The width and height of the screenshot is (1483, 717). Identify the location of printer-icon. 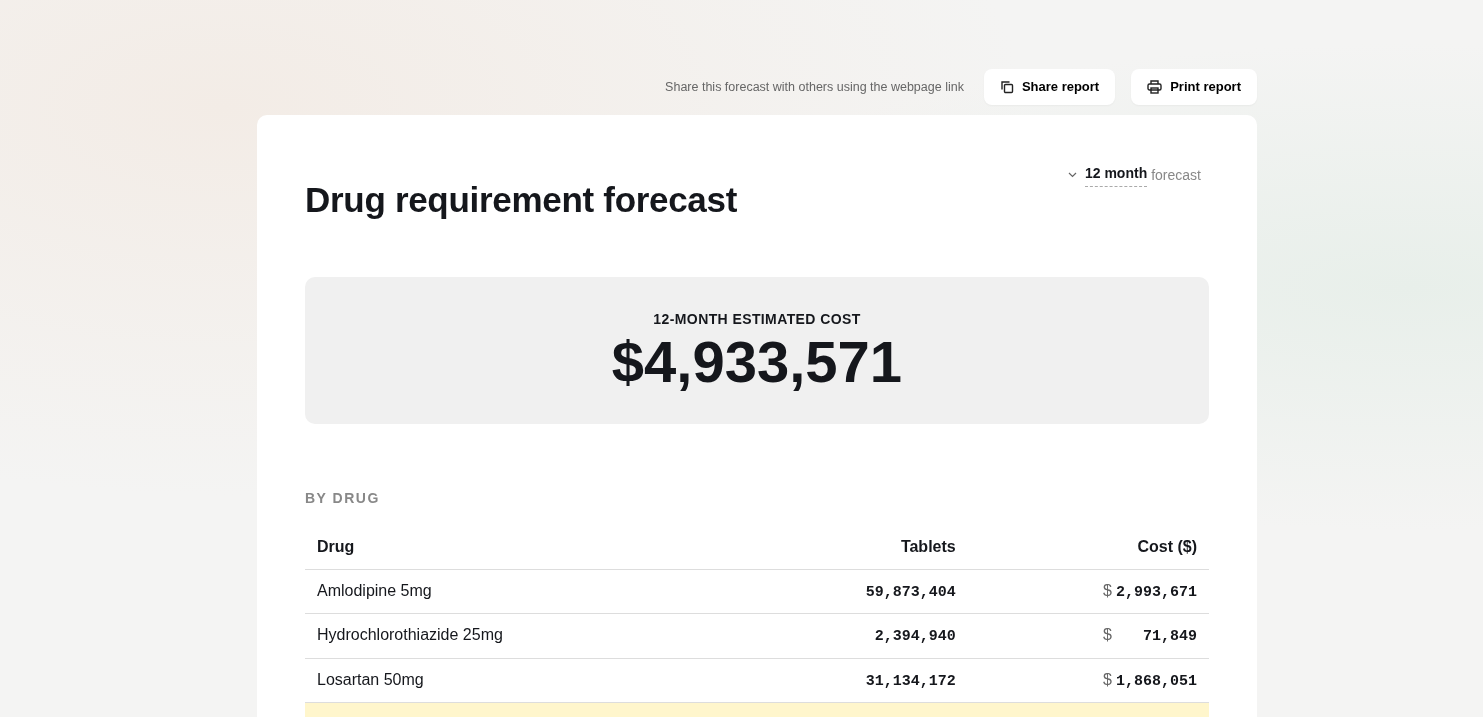
(1155, 87).